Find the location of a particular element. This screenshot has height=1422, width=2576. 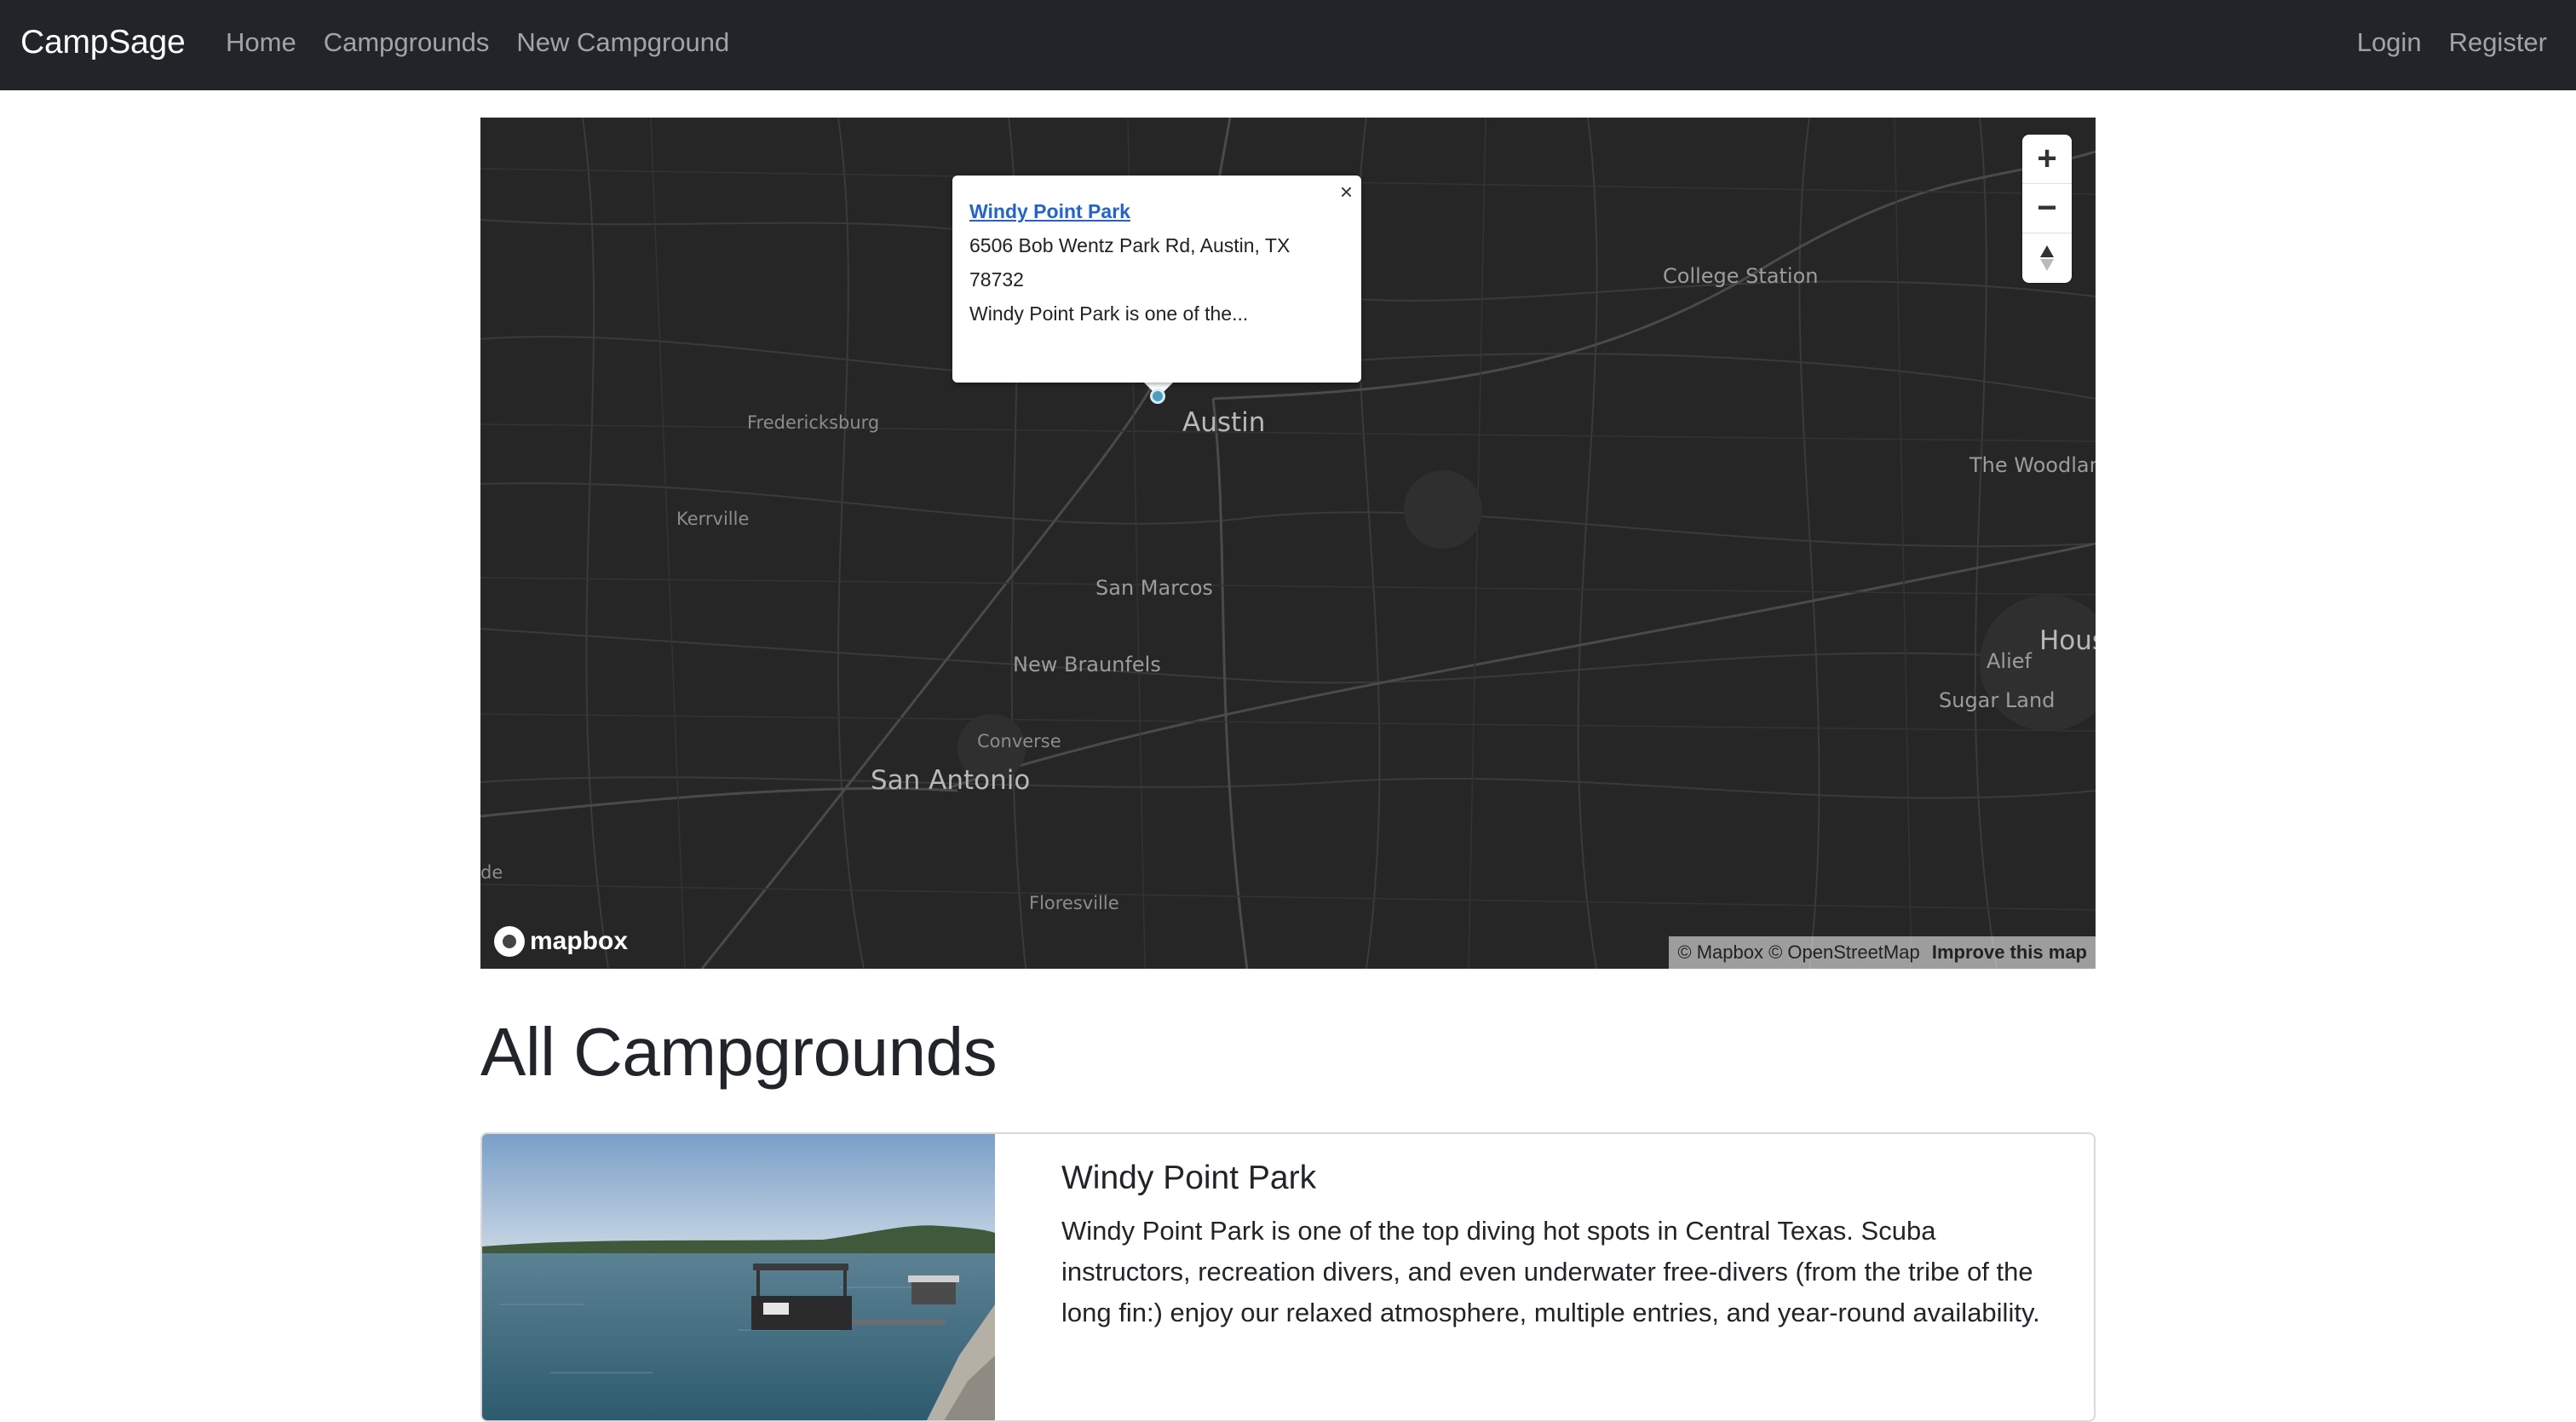

mapbox-logo: mapbox is located at coordinates (561, 941).